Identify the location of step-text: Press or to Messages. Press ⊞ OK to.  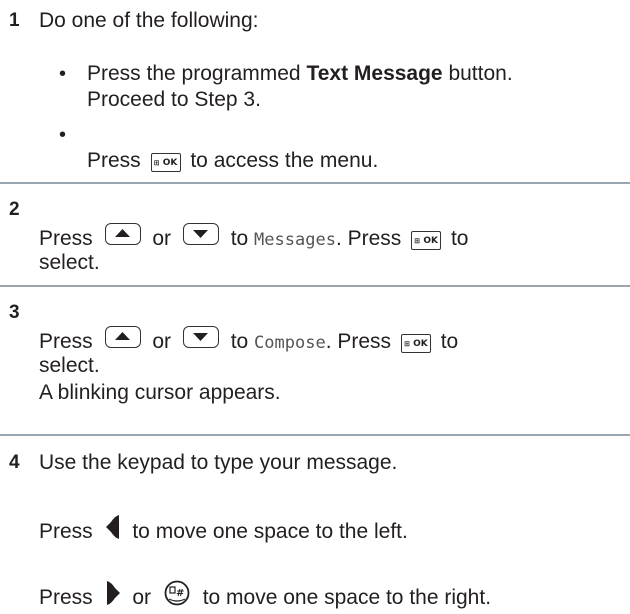
(253, 238).